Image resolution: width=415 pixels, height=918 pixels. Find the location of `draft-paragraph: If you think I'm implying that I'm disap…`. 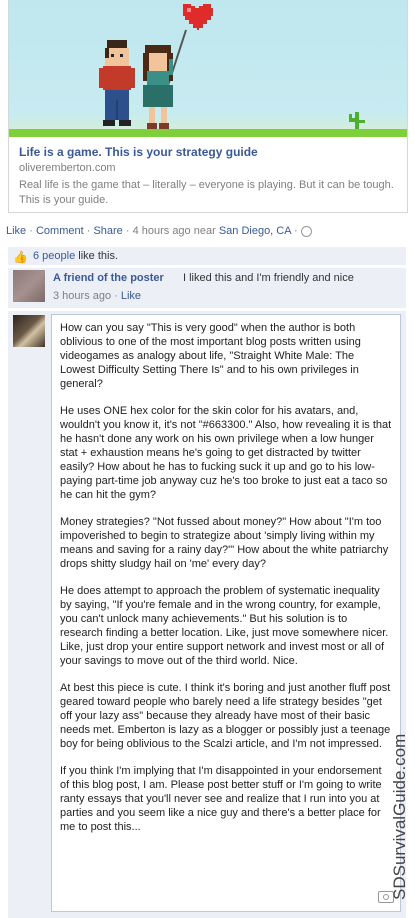

draft-paragraph: If you think I'm implying that I'm disap… is located at coordinates (221, 799).